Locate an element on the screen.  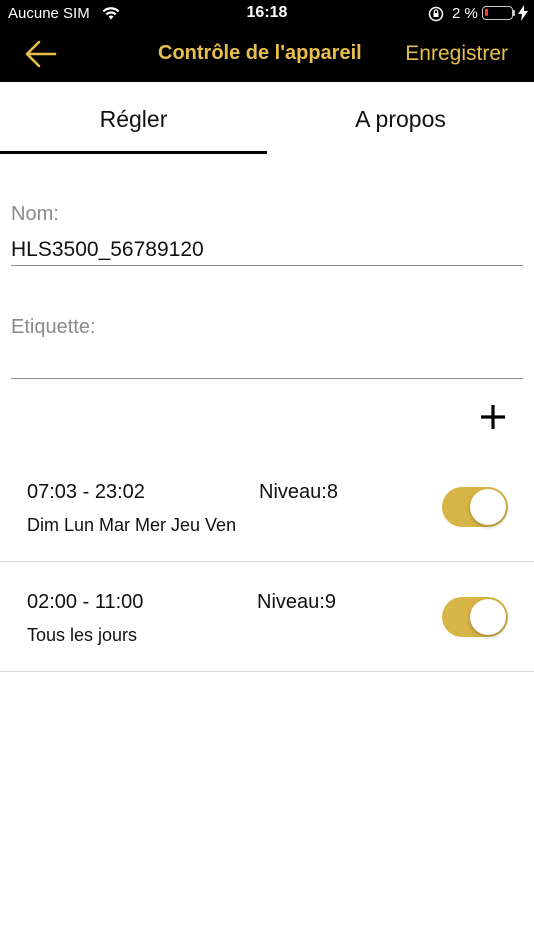
schedule-level: Niveau:8 is located at coordinates (298, 492).